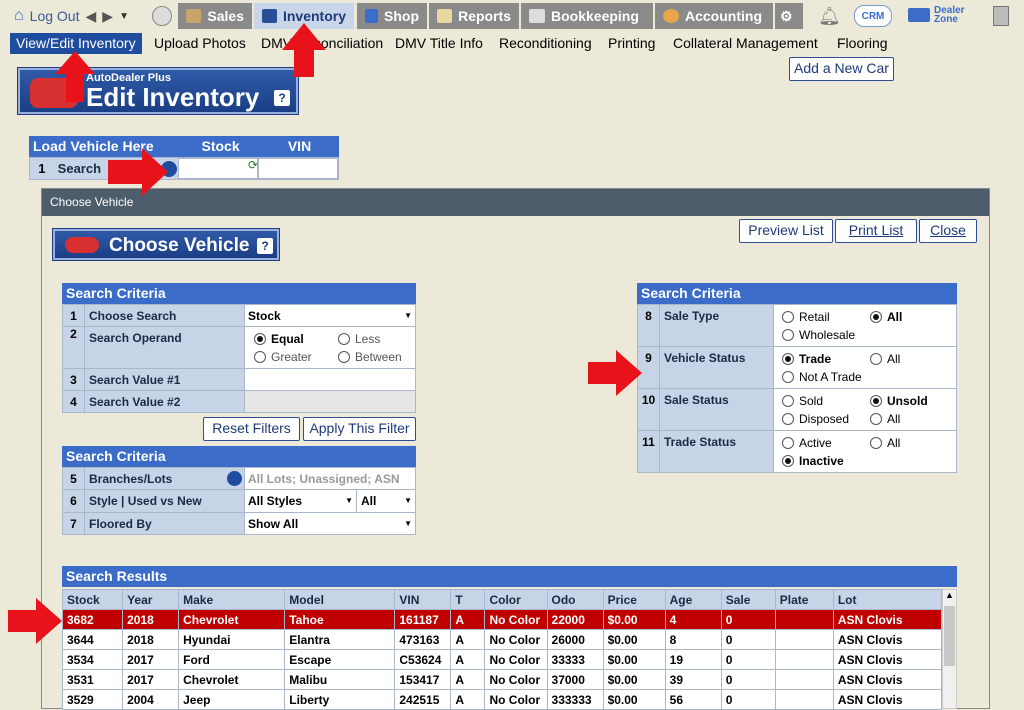 The image size is (1024, 710). Describe the element at coordinates (869, 377) in the screenshot. I see `vehicle-status-not-trade-radio: Not A Trade` at that location.